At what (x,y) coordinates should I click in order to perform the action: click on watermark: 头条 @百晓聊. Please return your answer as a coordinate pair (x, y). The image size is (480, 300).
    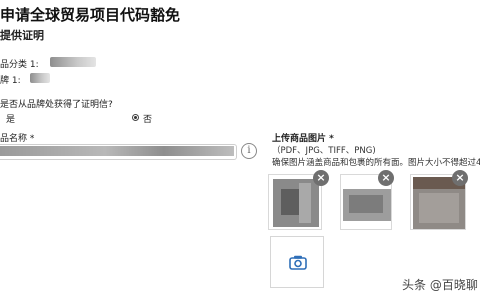
    Looking at the image, I should click on (440, 285).